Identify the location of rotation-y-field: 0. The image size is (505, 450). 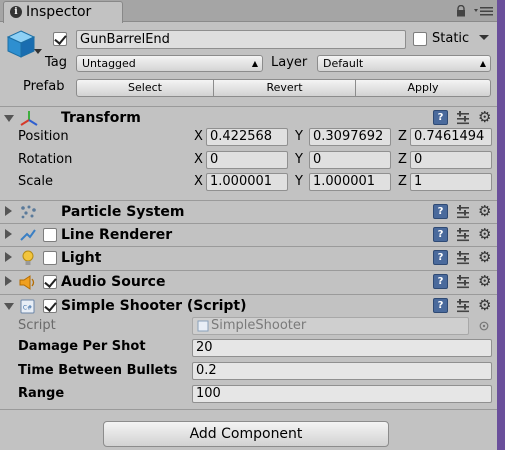
(350, 160).